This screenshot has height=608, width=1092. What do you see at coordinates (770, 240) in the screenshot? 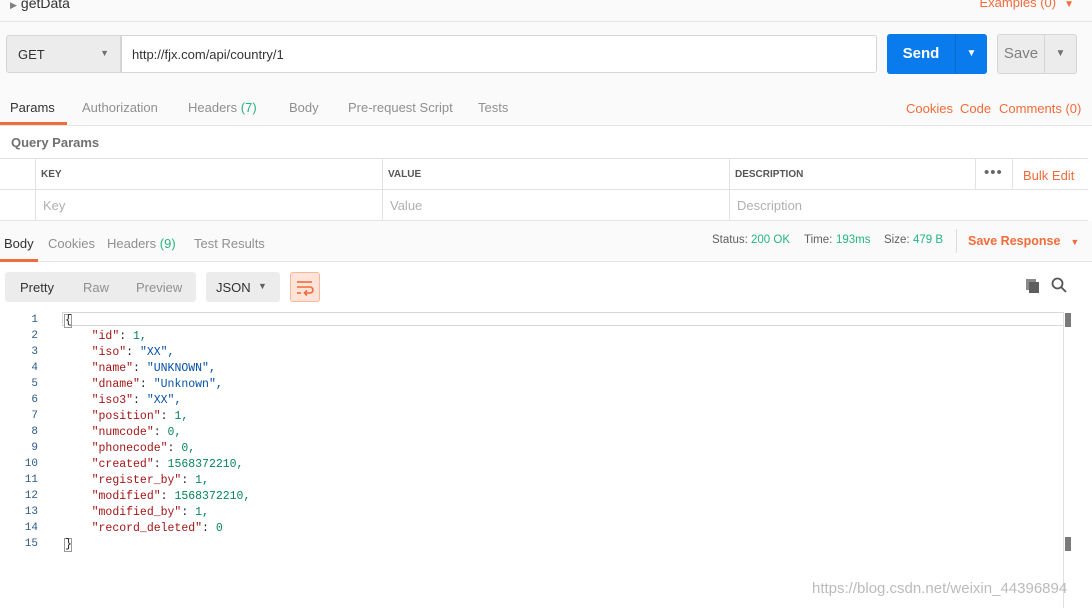
I see `status-value: 200 OK` at bounding box center [770, 240].